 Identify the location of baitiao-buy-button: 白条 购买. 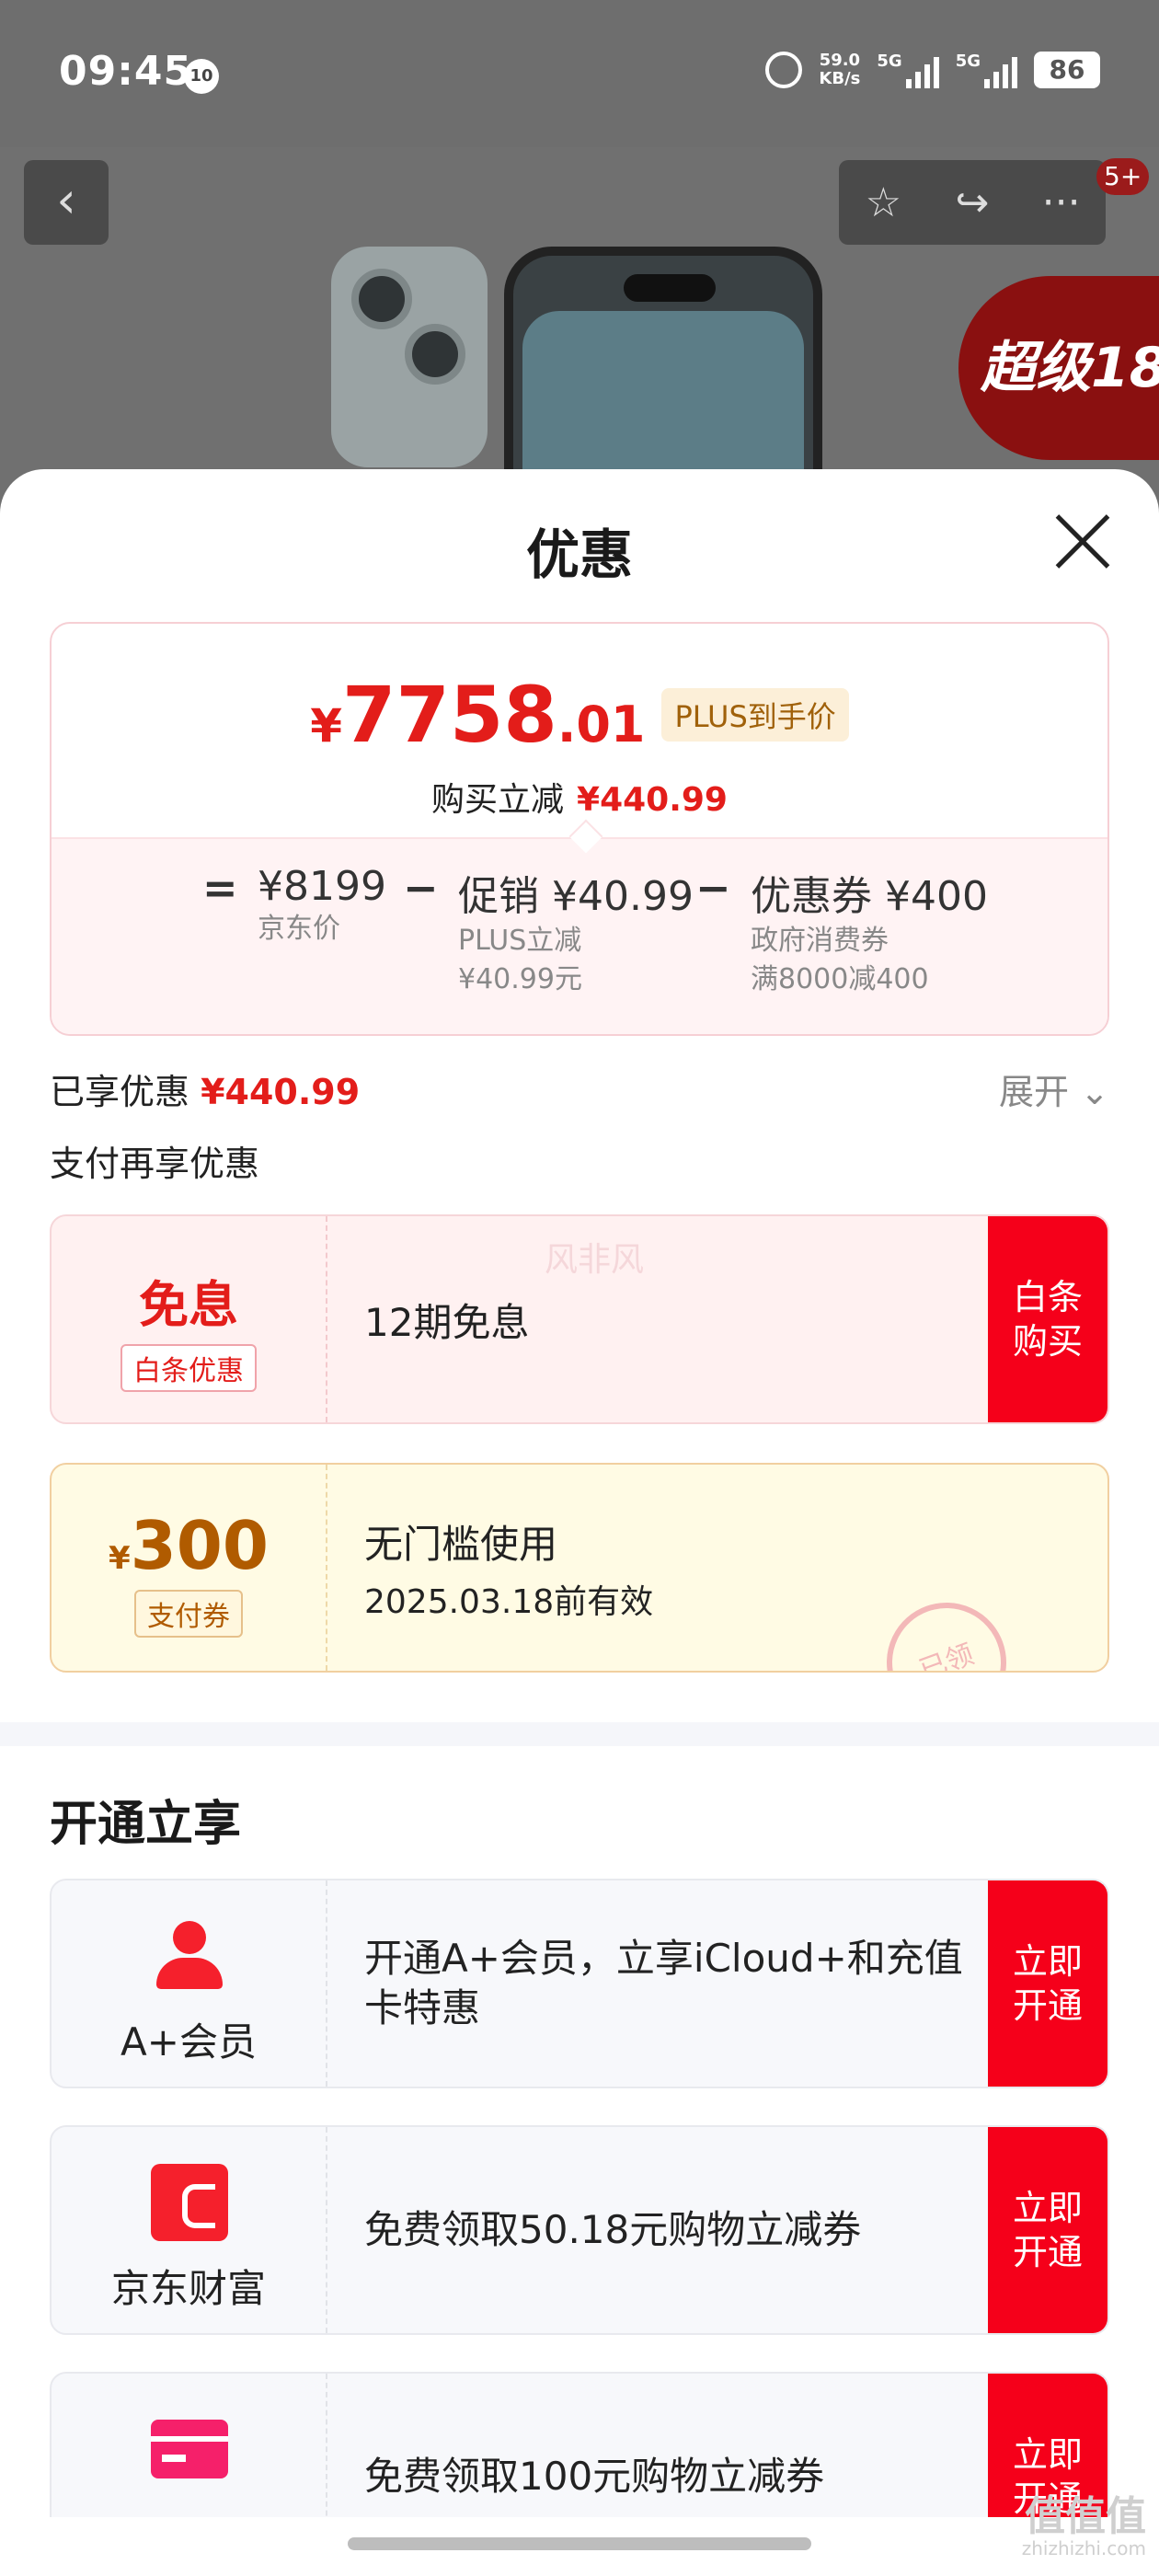
(1047, 1319).